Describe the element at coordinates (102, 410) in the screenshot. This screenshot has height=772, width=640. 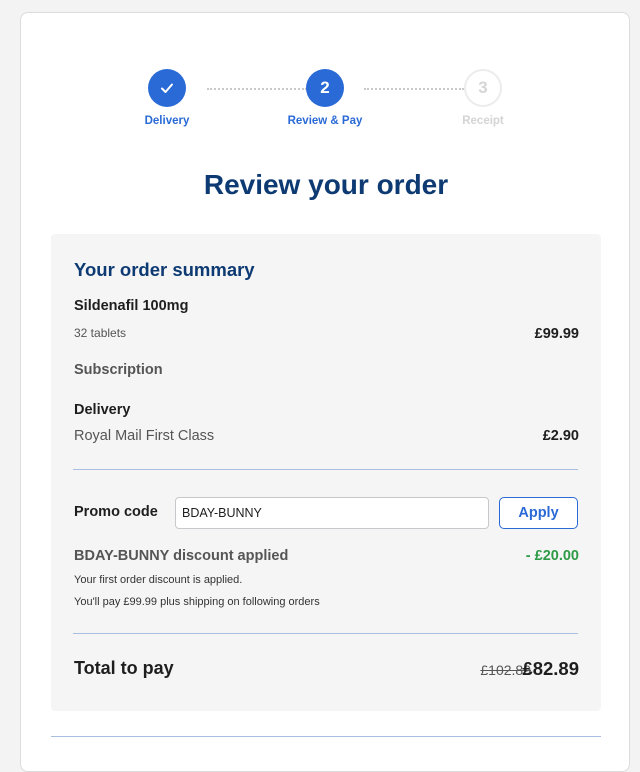
I see `delivery-label: Delivery` at that location.